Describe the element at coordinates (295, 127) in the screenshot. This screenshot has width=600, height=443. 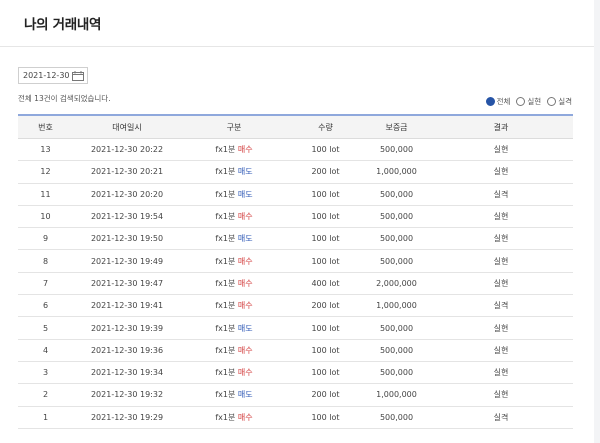
I see `table-header: 번호 대여일시 구분 수량 보증금 결과` at that location.